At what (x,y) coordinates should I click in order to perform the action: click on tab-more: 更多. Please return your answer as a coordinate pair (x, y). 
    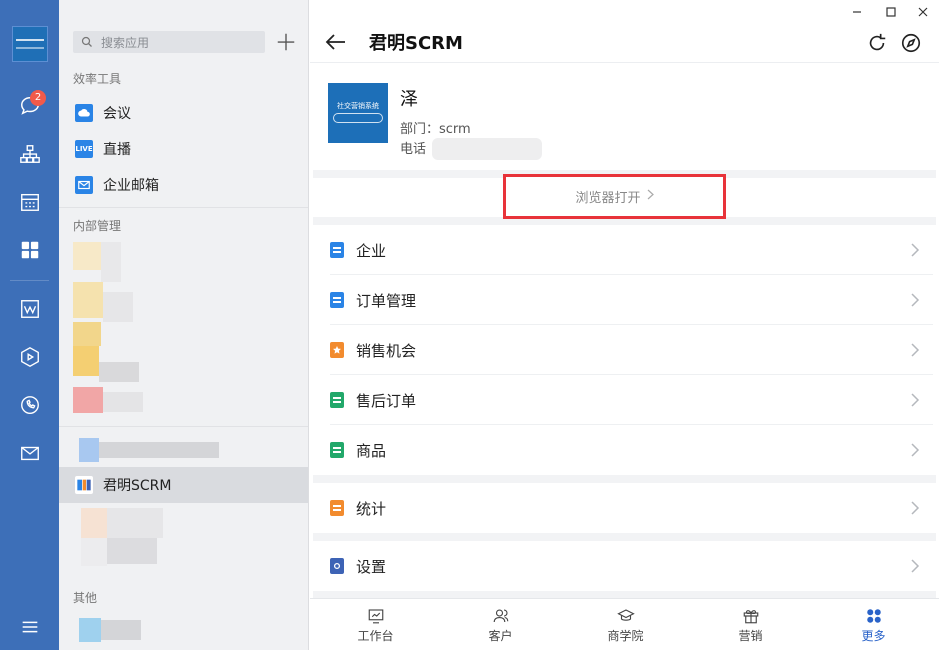
    Looking at the image, I should click on (873, 624).